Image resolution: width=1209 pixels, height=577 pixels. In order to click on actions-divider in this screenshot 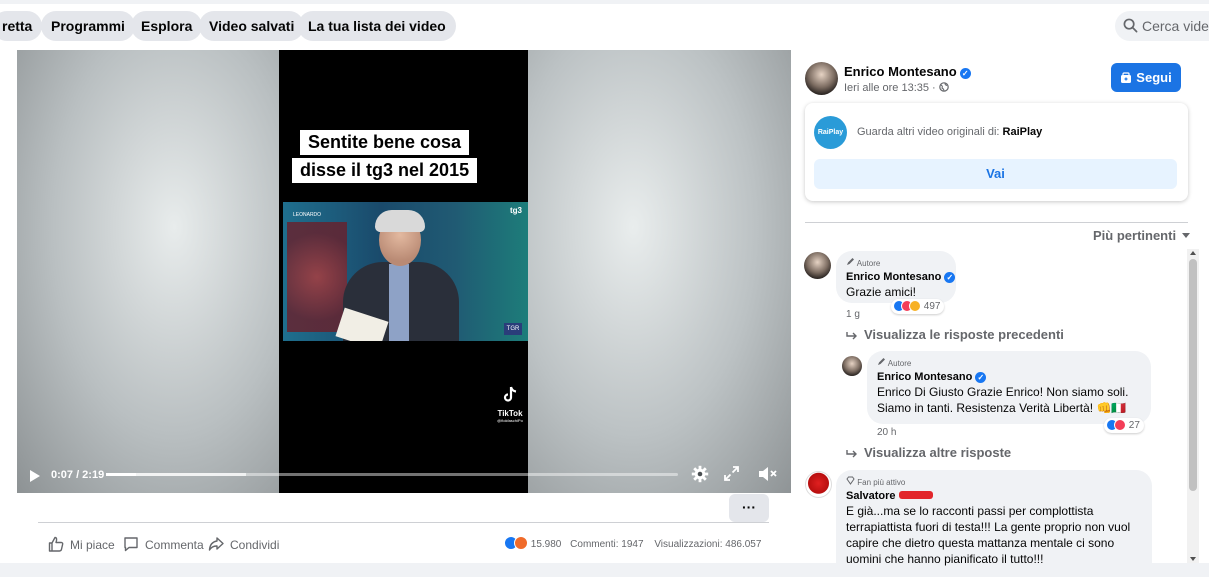, I will do `click(403, 522)`.